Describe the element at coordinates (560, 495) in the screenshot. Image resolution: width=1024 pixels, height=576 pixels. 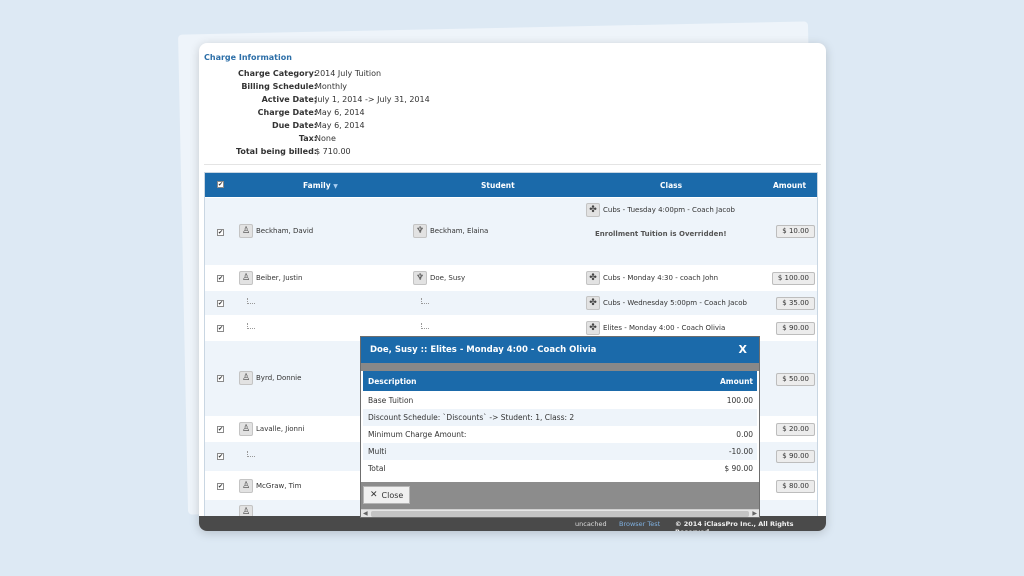
I see `dialog-footer: ✕ Close` at that location.